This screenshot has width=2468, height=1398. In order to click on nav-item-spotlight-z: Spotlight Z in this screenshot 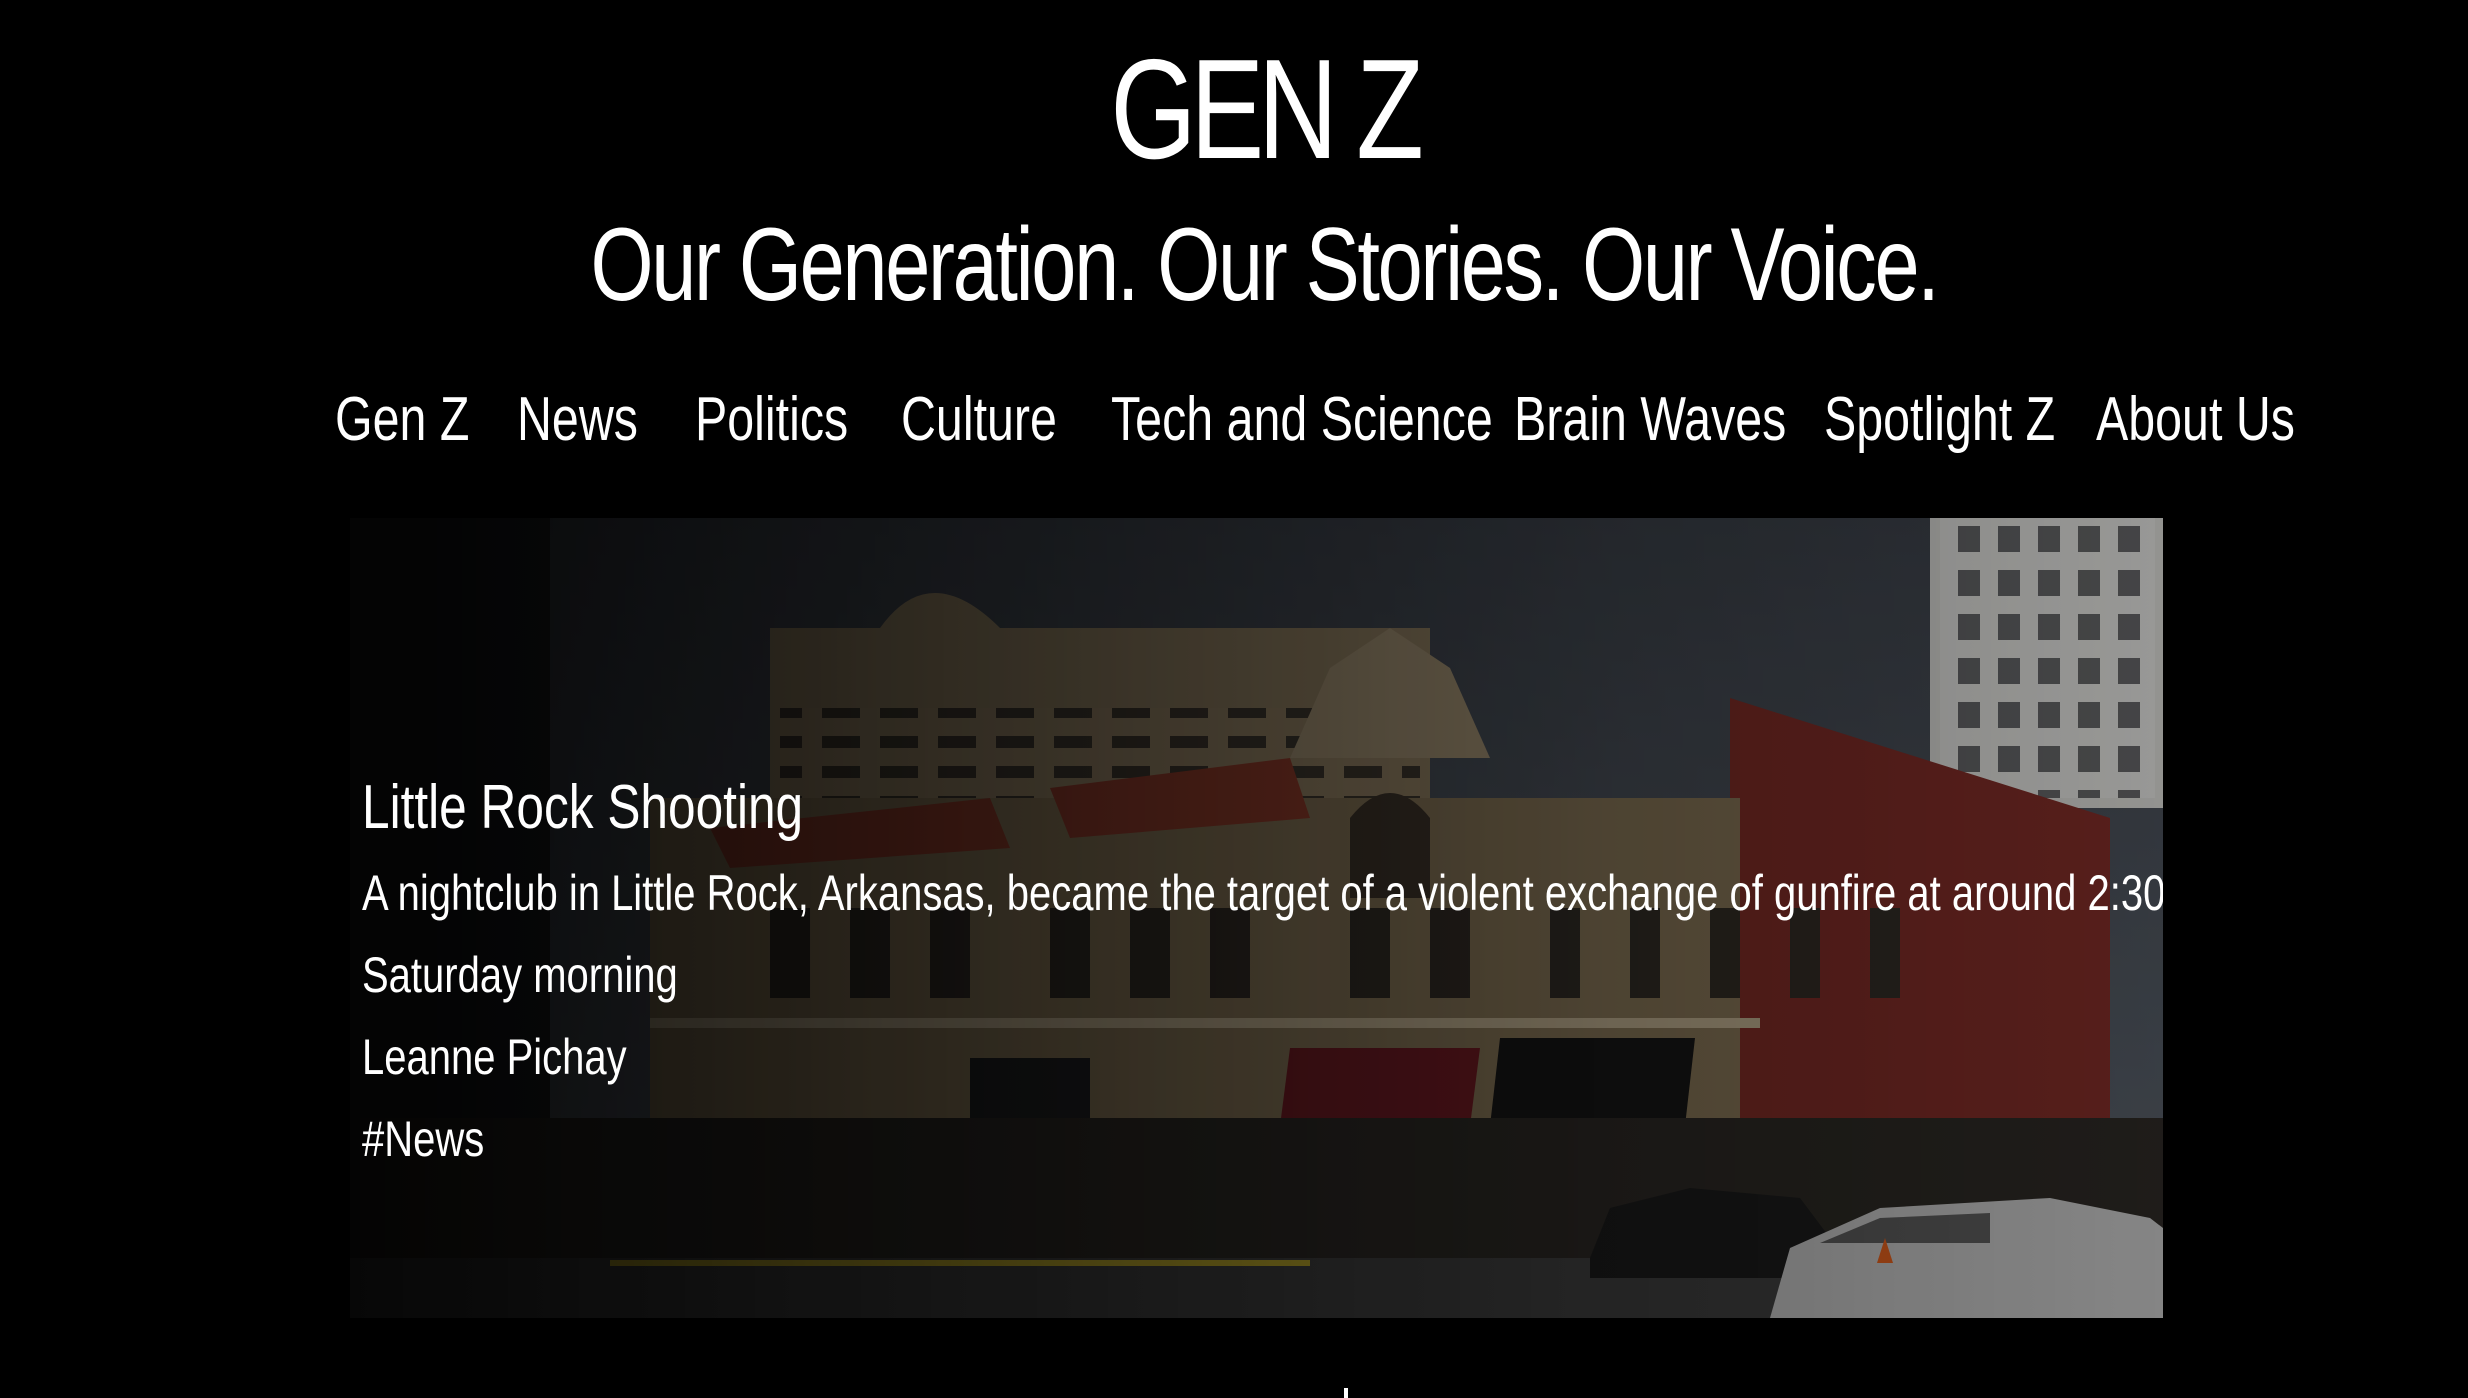, I will do `click(1939, 420)`.